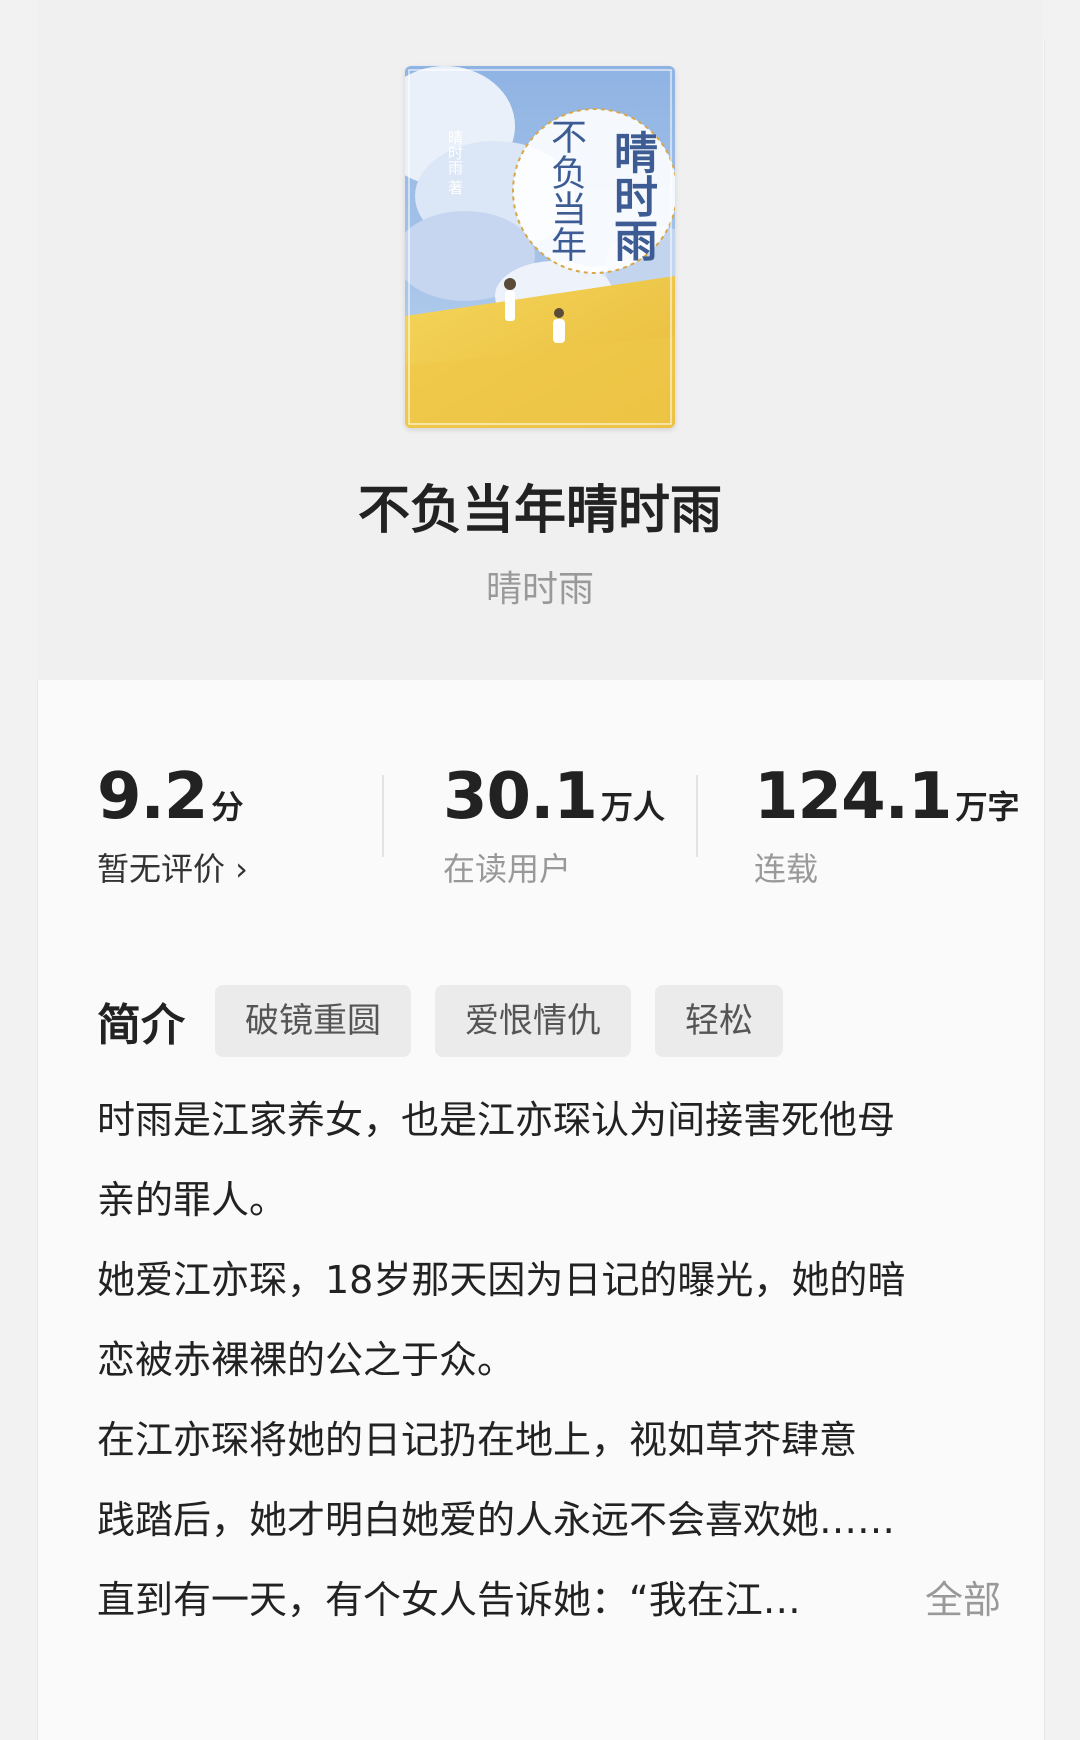 The image size is (1080, 1740). Describe the element at coordinates (987, 807) in the screenshot. I see `words-unit: 万字` at that location.